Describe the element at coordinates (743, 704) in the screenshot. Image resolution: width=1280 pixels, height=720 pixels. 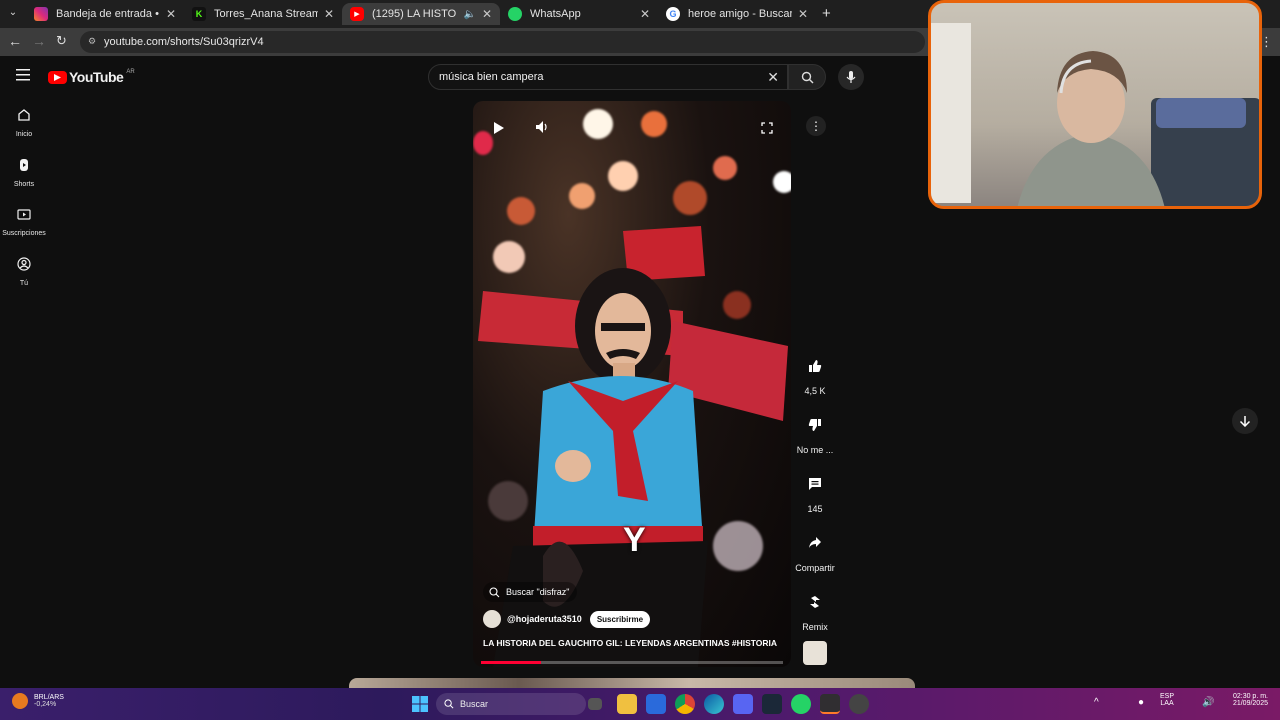
I see `discord-icon` at that location.